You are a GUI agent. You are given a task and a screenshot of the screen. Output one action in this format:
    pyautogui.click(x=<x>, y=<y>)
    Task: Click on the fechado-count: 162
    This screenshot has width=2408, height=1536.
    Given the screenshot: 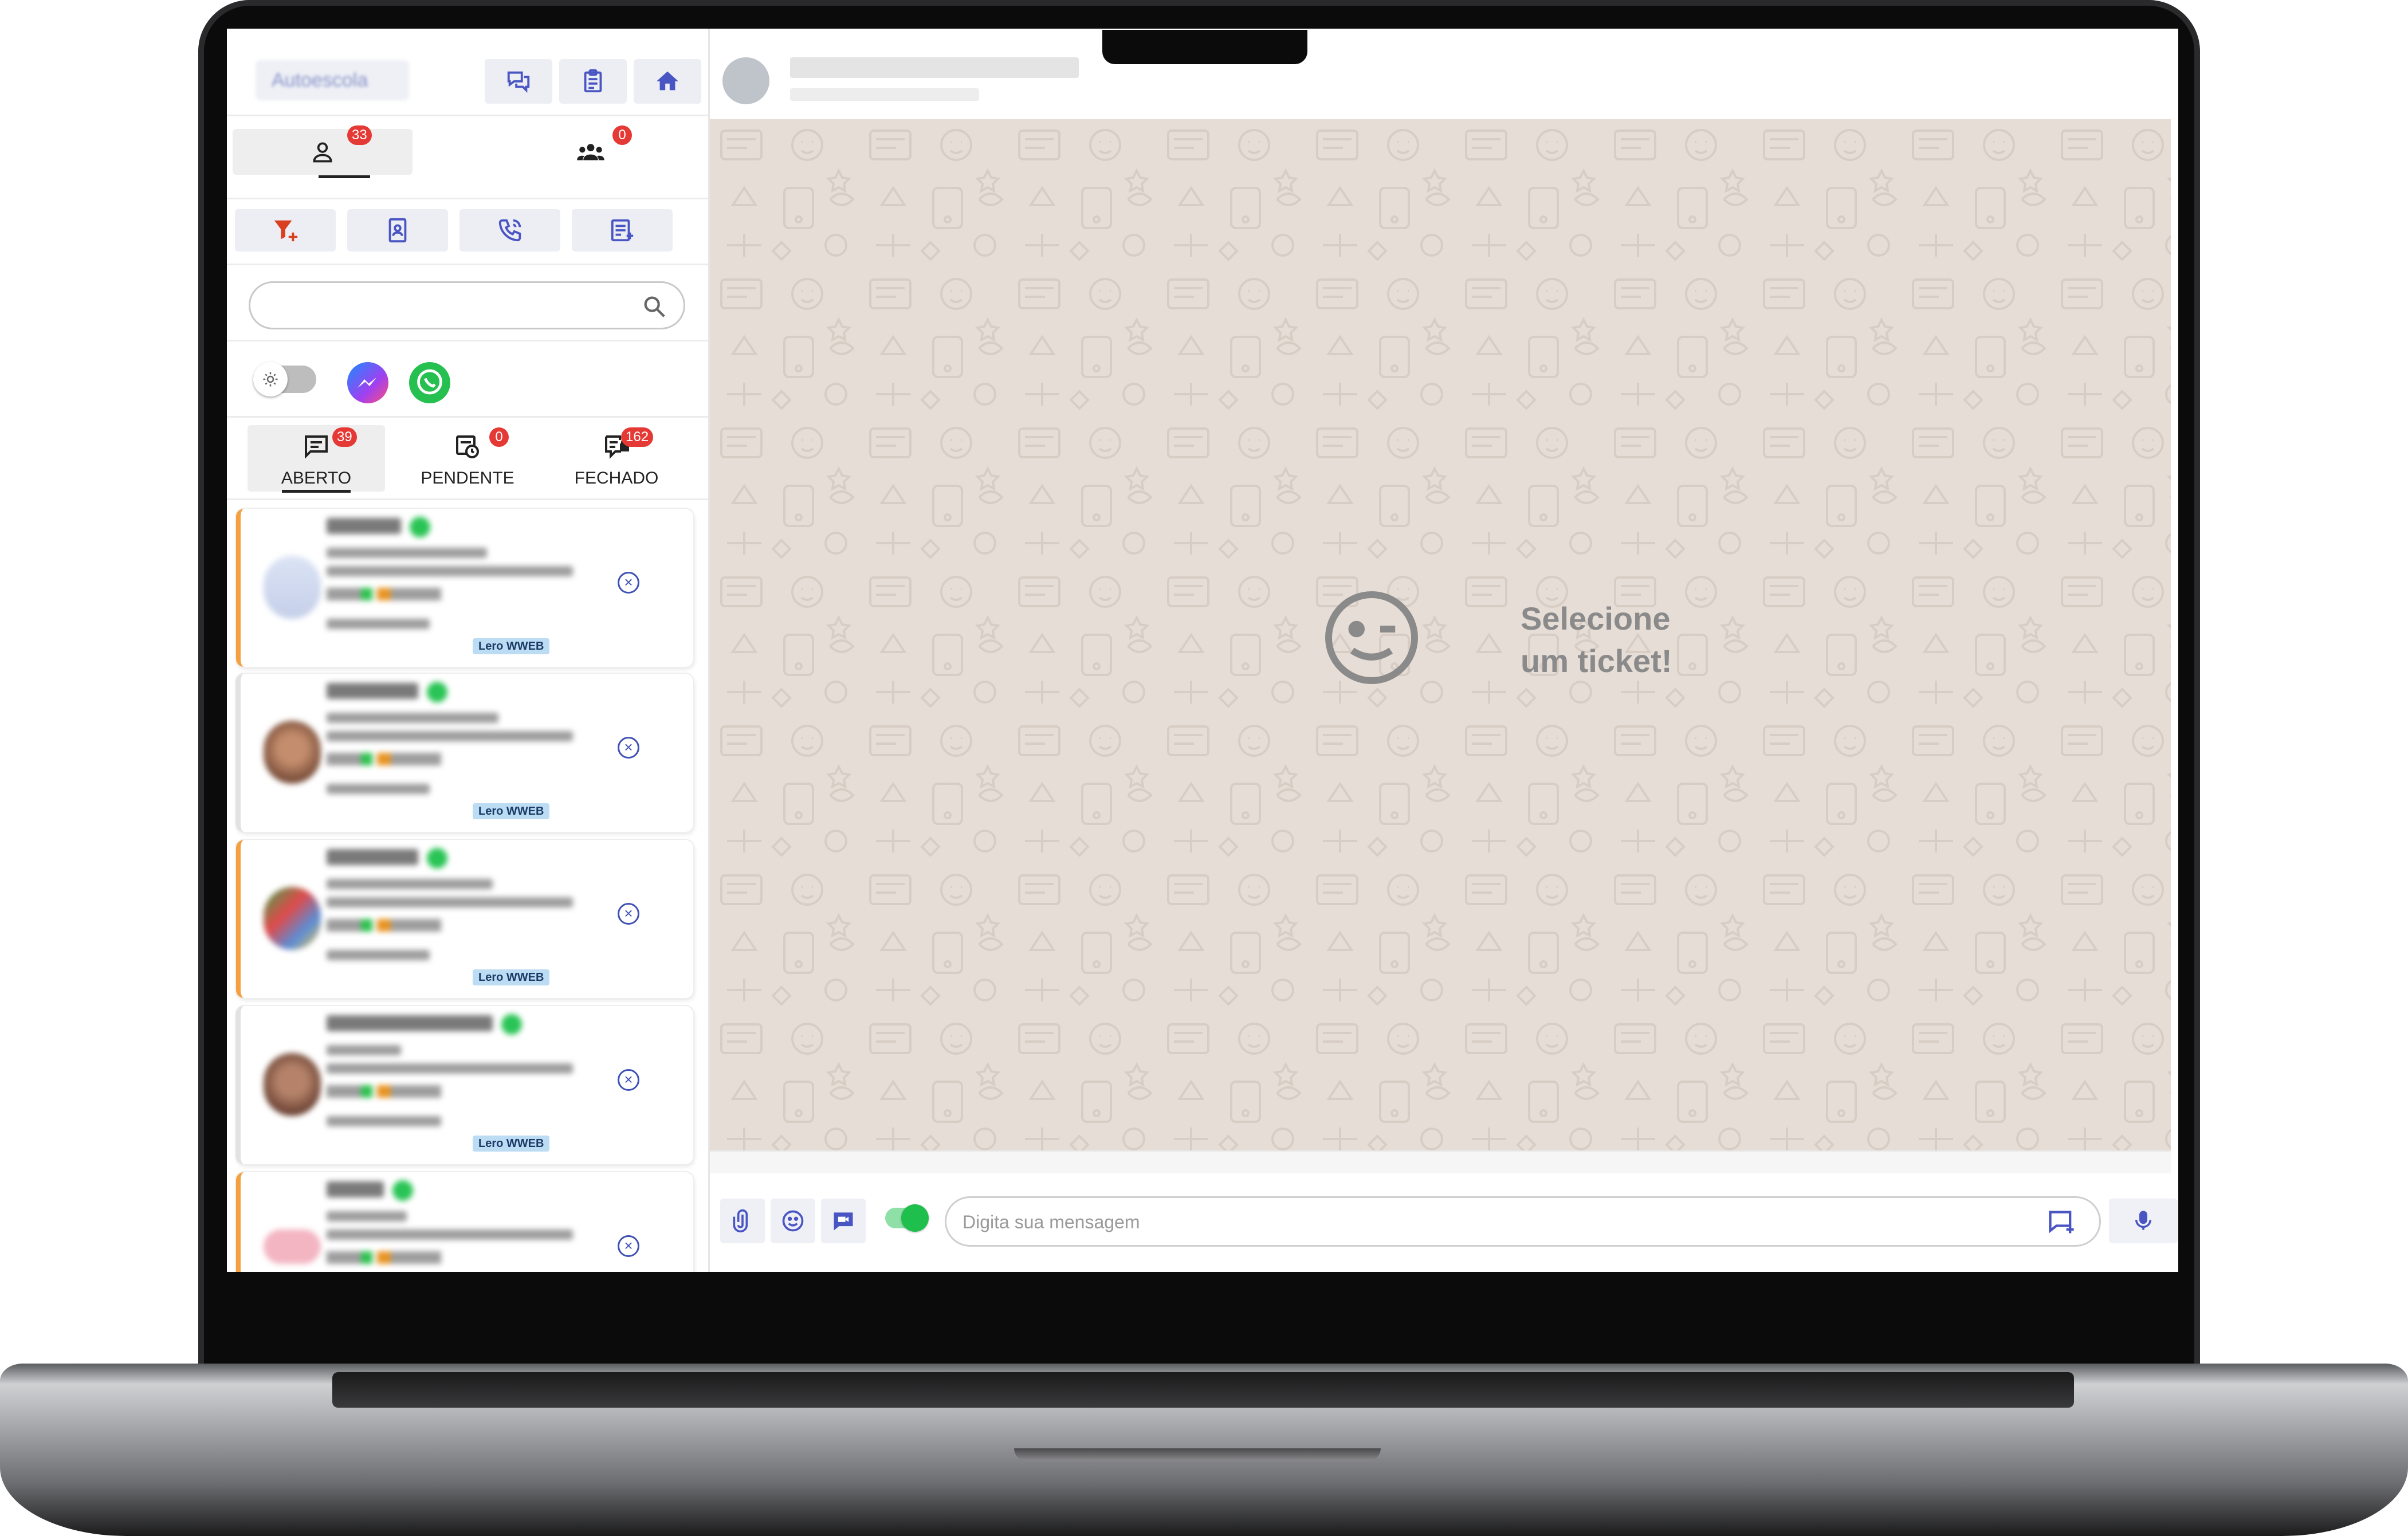 What is the action you would take?
    pyautogui.click(x=637, y=437)
    